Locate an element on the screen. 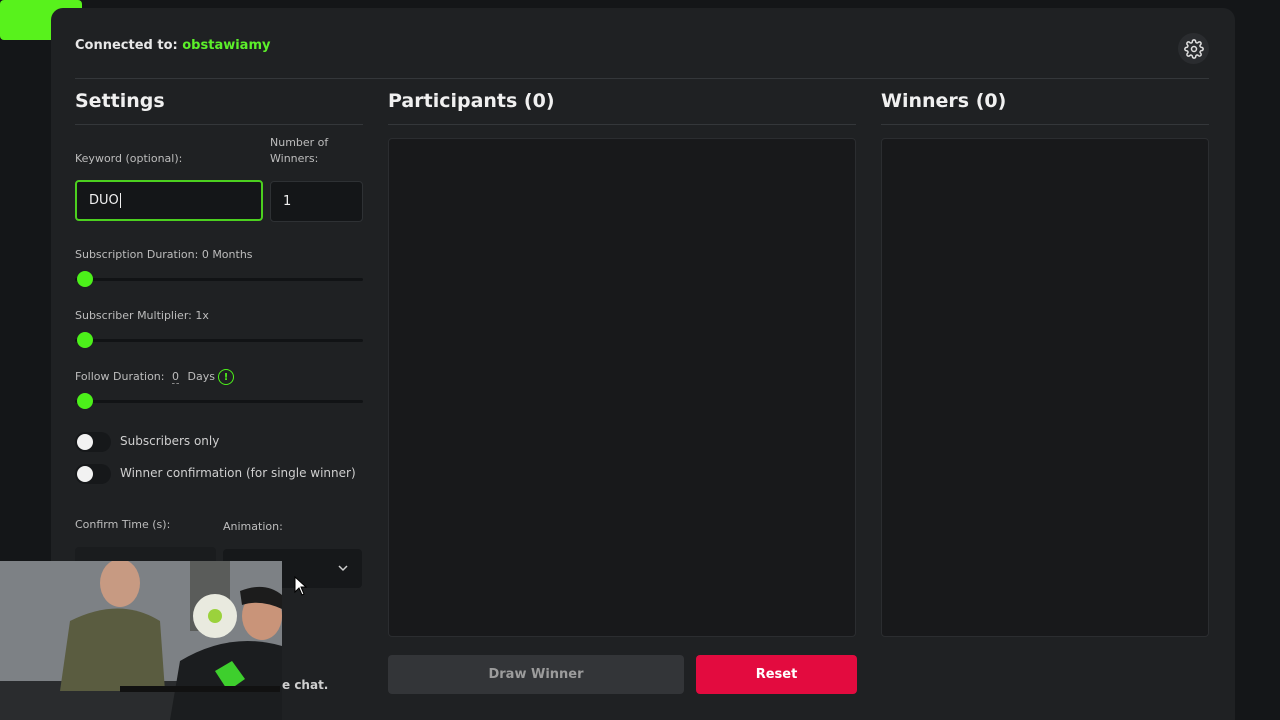 Image resolution: width=1280 pixels, height=720 pixels. participants-divider is located at coordinates (622, 124).